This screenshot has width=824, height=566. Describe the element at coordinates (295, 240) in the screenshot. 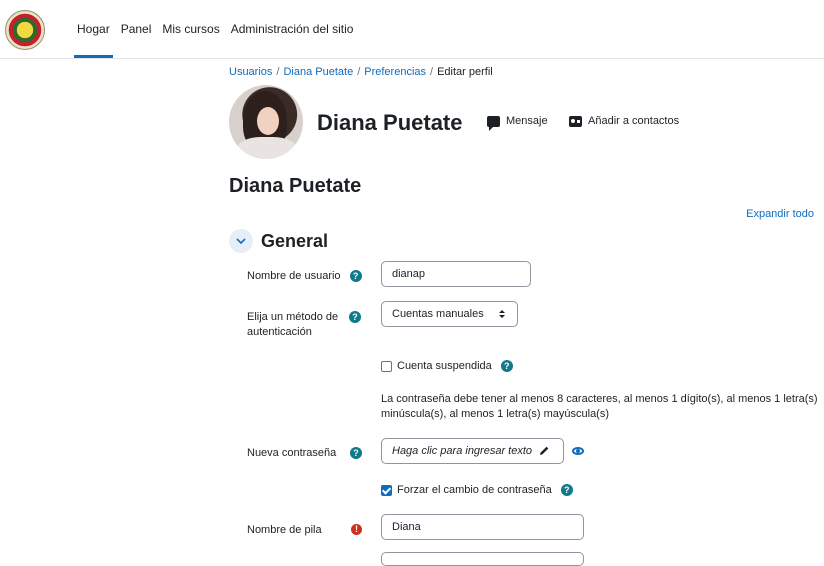

I see `section-title: General` at that location.